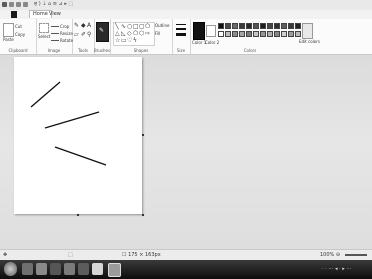  Describe the element at coordinates (199, 31) in the screenshot. I see `color1-button` at that location.